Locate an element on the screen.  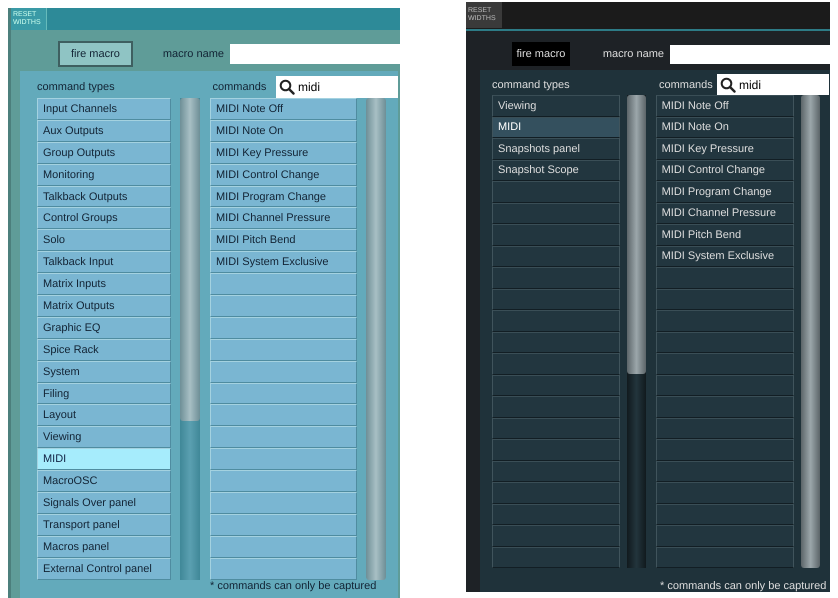
command-type-item: Snapshot Scope is located at coordinates (556, 170).